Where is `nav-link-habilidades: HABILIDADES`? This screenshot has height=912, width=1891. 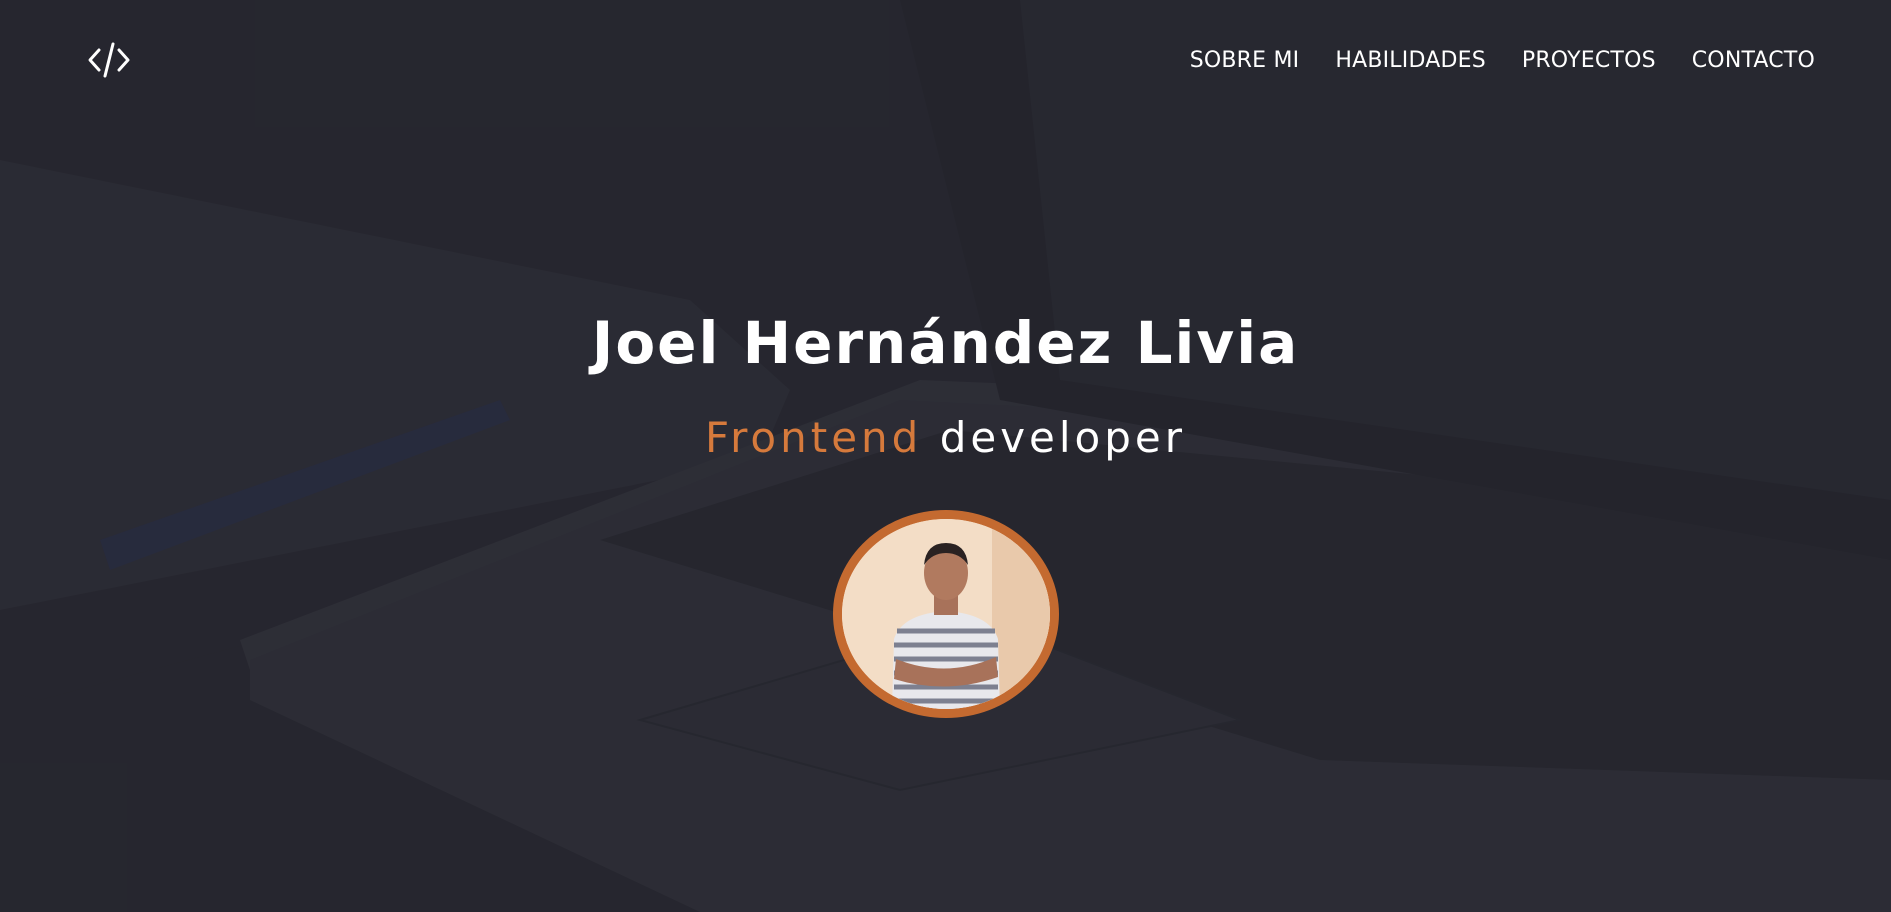
nav-link-habilidades: HABILIDADES is located at coordinates (1410, 60).